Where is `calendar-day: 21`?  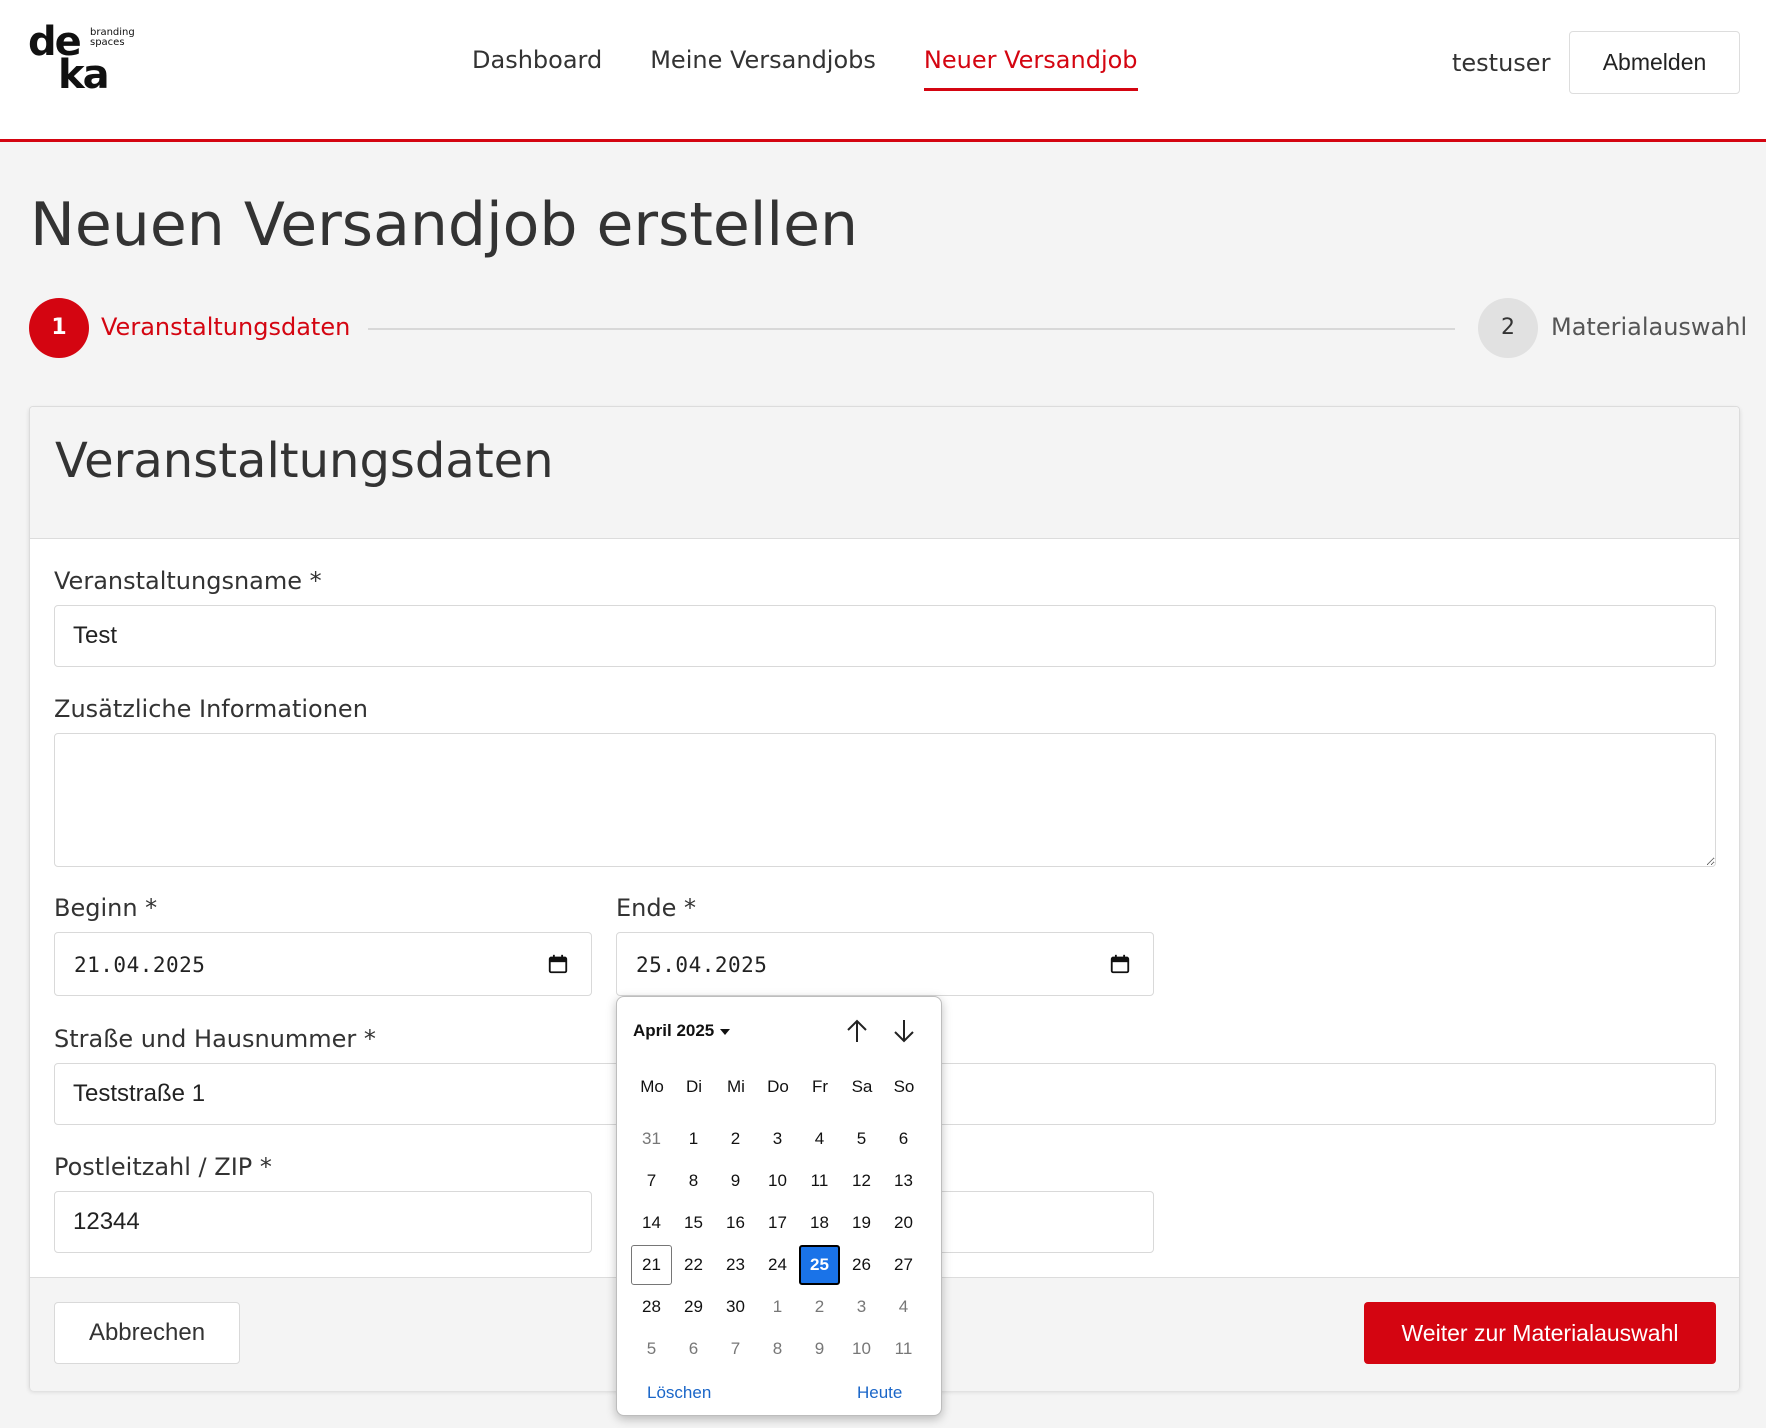
calendar-day: 21 is located at coordinates (651, 1265).